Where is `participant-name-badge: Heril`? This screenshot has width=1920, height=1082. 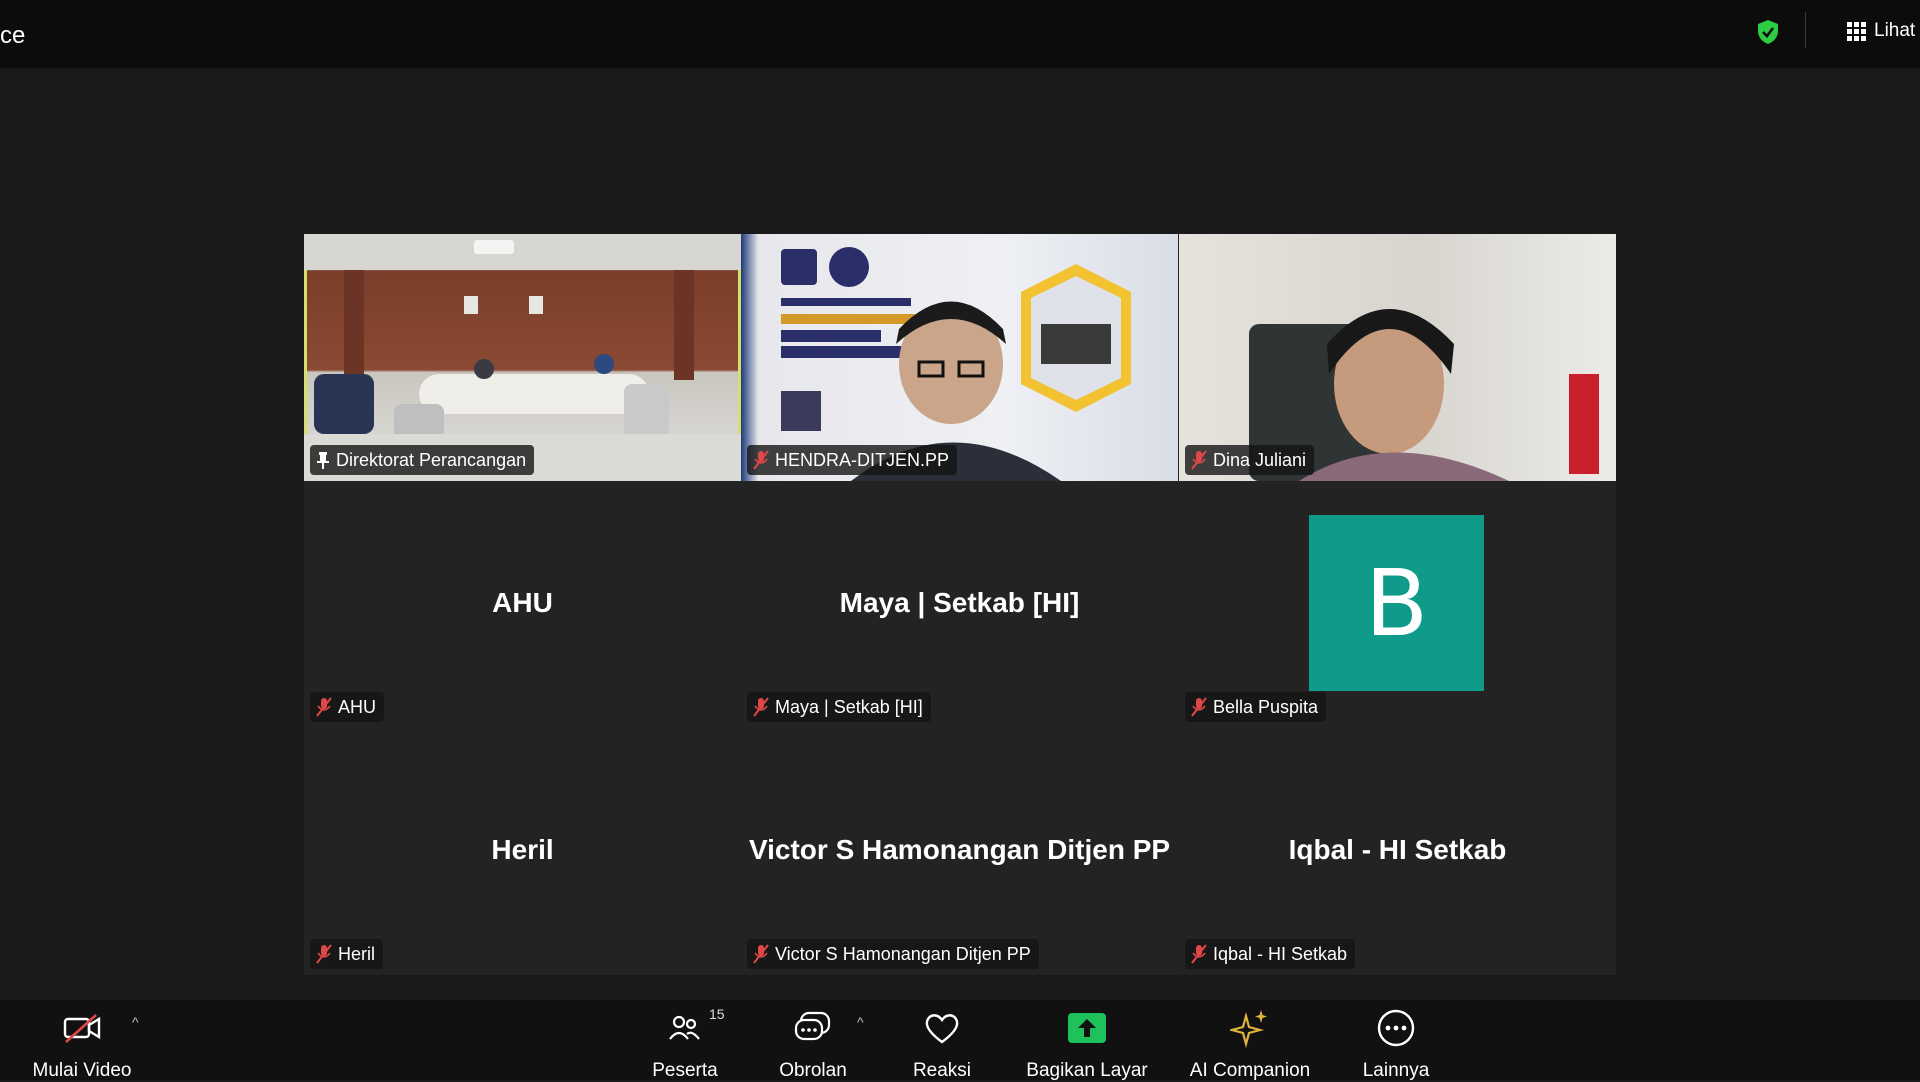 participant-name-badge: Heril is located at coordinates (347, 954).